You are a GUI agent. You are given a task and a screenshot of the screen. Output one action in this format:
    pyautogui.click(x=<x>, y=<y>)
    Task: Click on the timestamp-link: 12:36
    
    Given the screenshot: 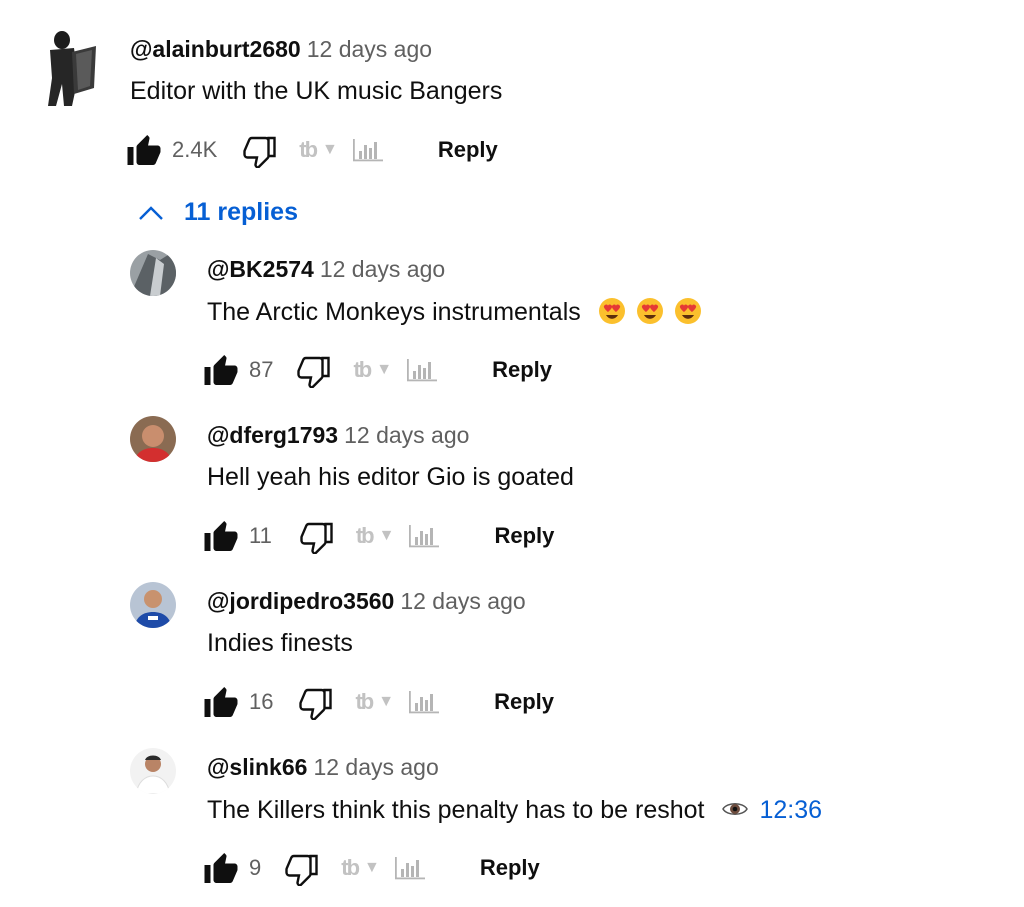 What is the action you would take?
    pyautogui.click(x=790, y=810)
    